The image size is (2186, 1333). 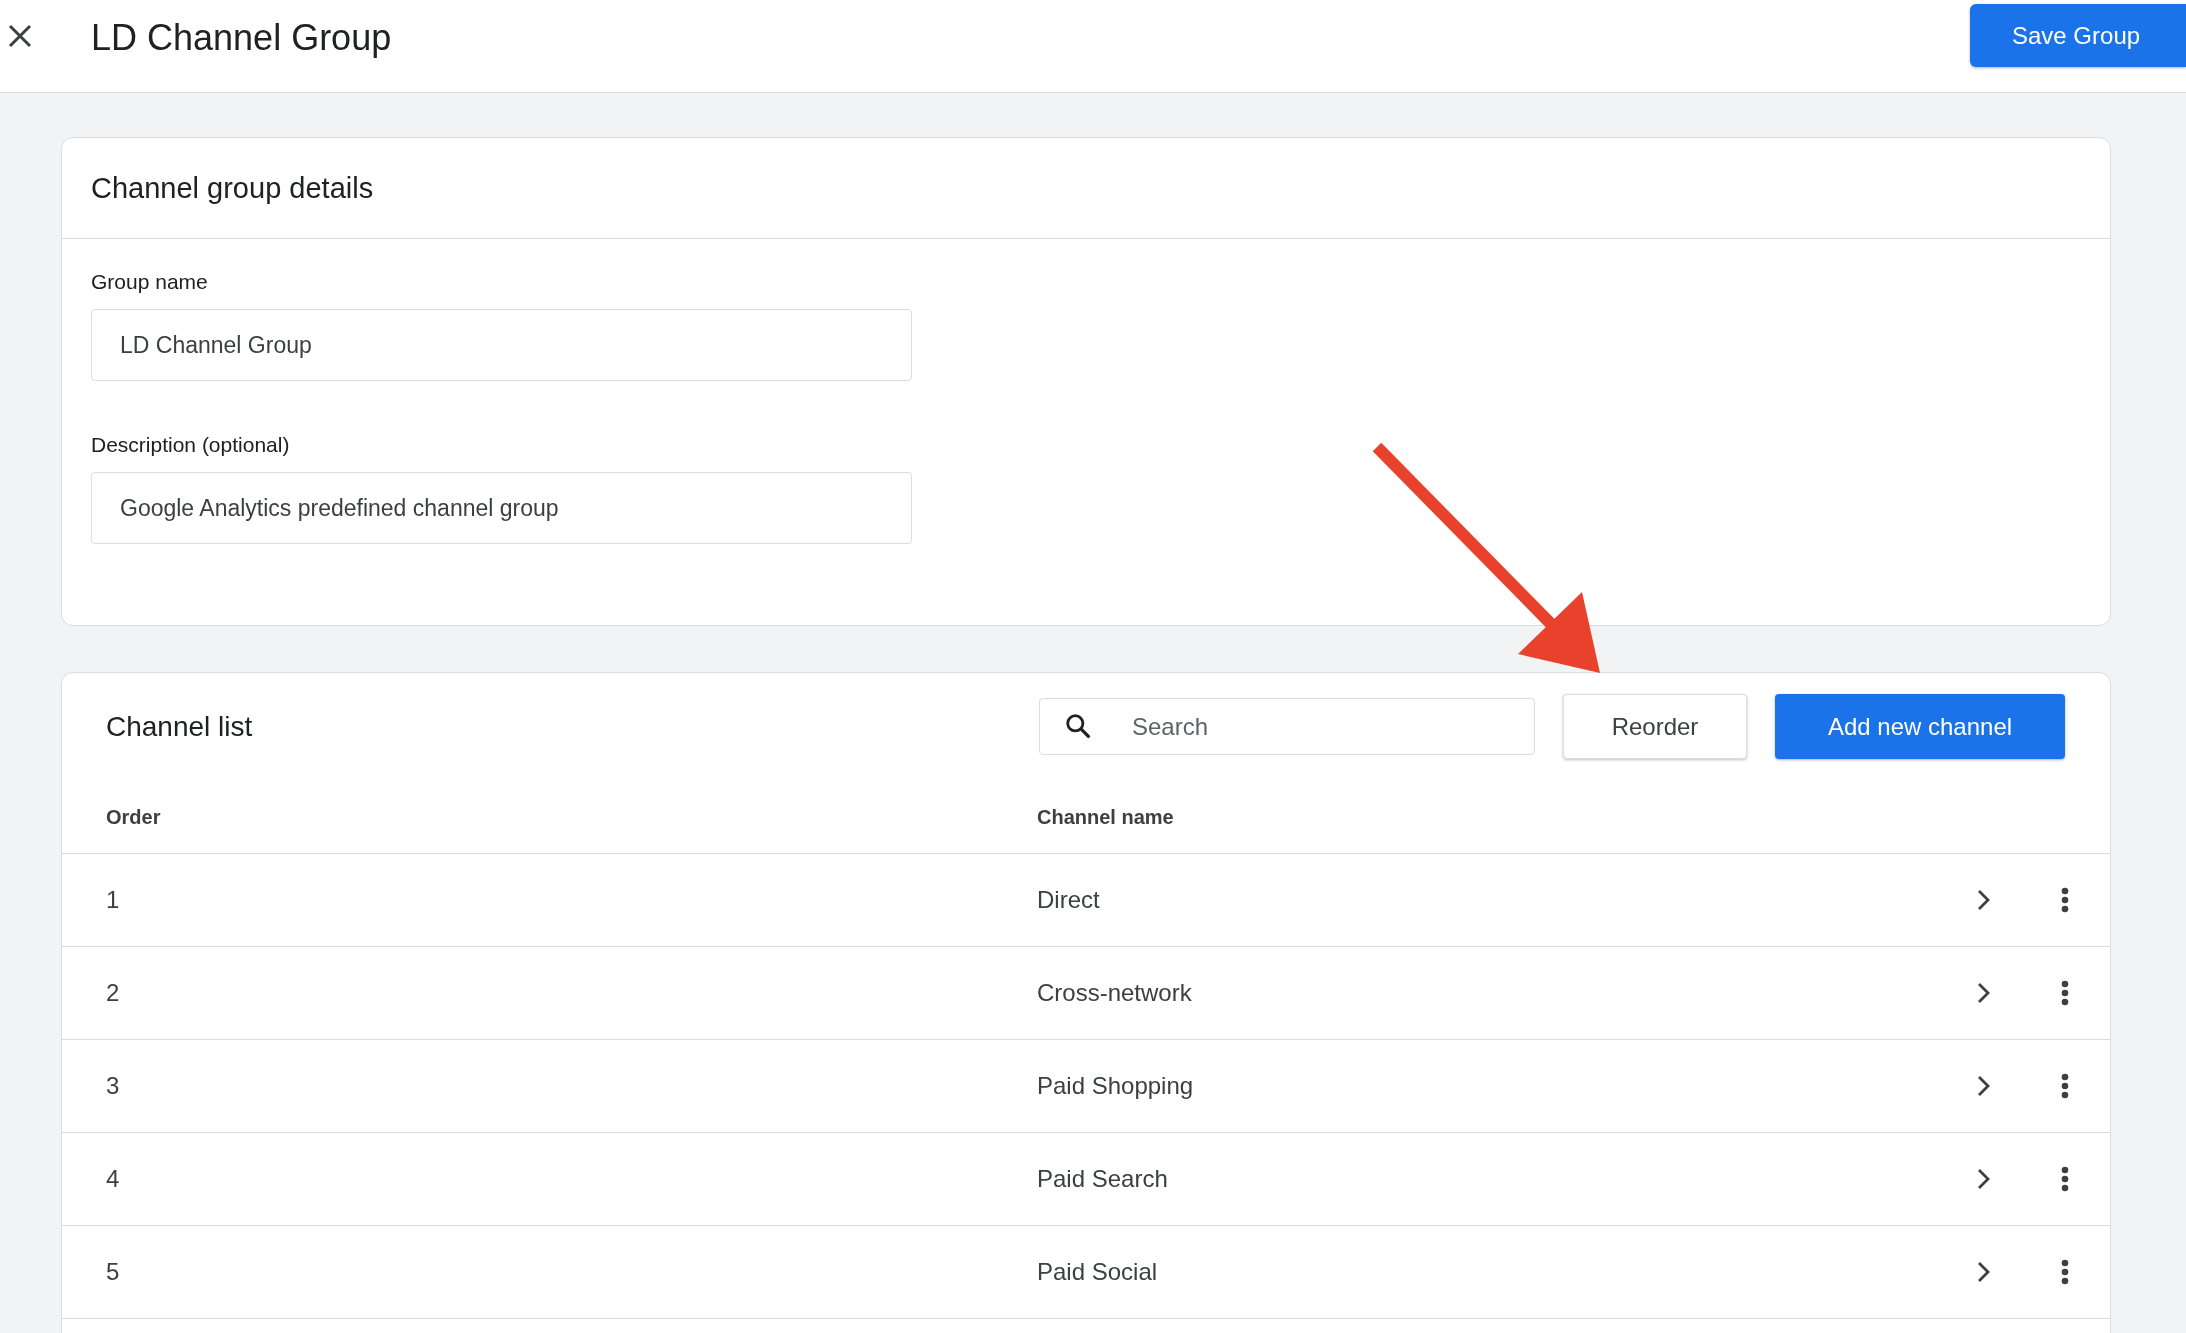 I want to click on order-cell-text: 4, so click(x=113, y=1179).